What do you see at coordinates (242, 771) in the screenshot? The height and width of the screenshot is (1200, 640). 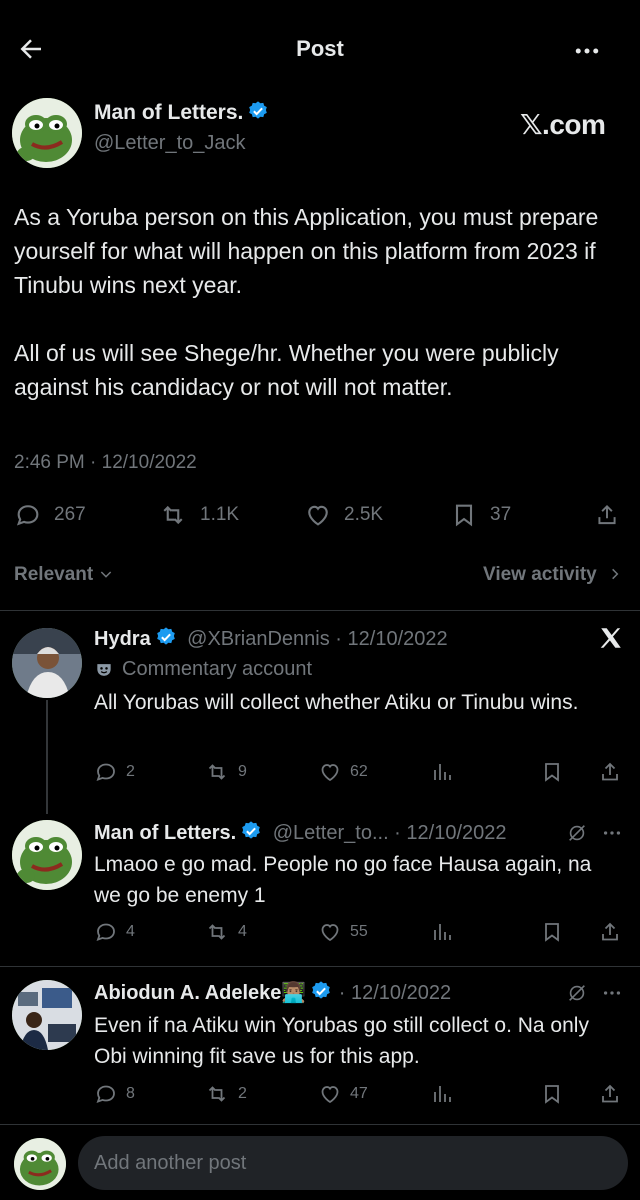 I see `repost-count: 9` at bounding box center [242, 771].